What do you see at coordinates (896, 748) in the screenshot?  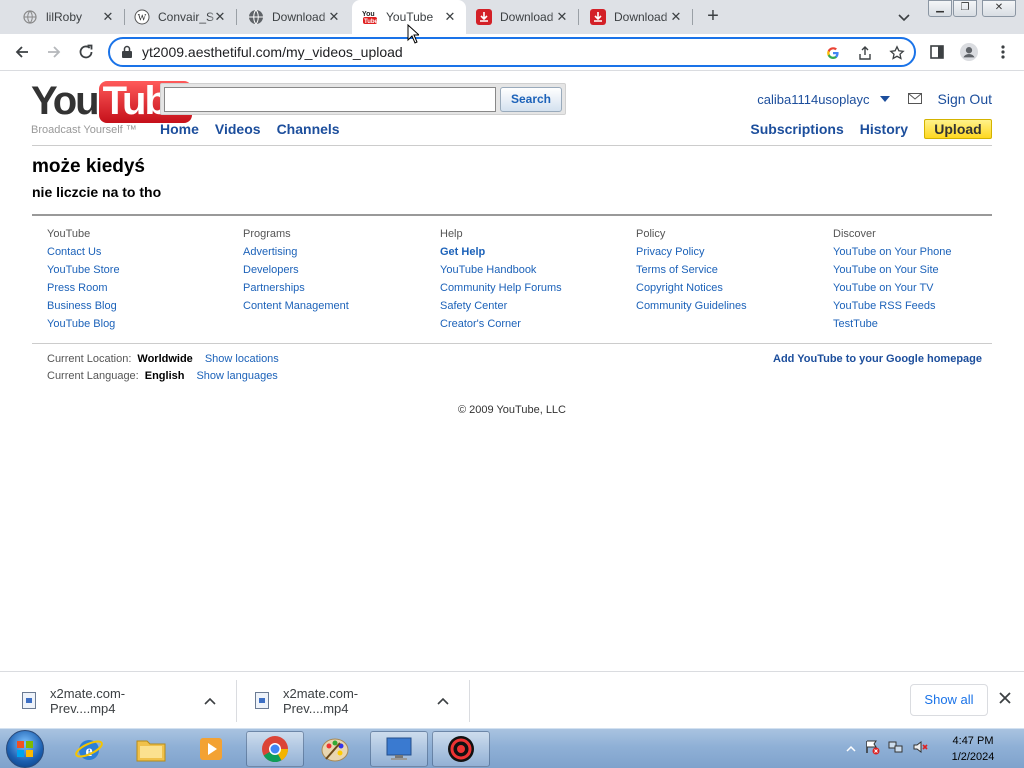 I see `network-icon` at bounding box center [896, 748].